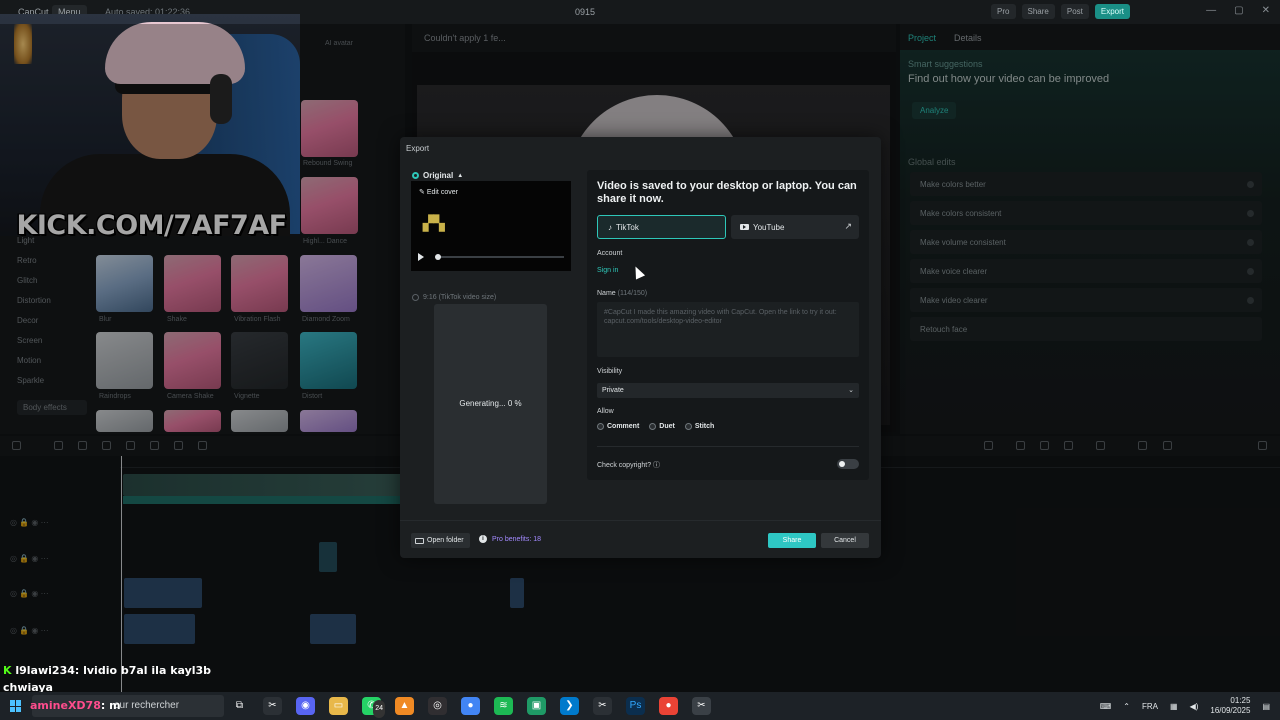 The height and width of the screenshot is (720, 1280). I want to click on play-icon, so click(421, 257).